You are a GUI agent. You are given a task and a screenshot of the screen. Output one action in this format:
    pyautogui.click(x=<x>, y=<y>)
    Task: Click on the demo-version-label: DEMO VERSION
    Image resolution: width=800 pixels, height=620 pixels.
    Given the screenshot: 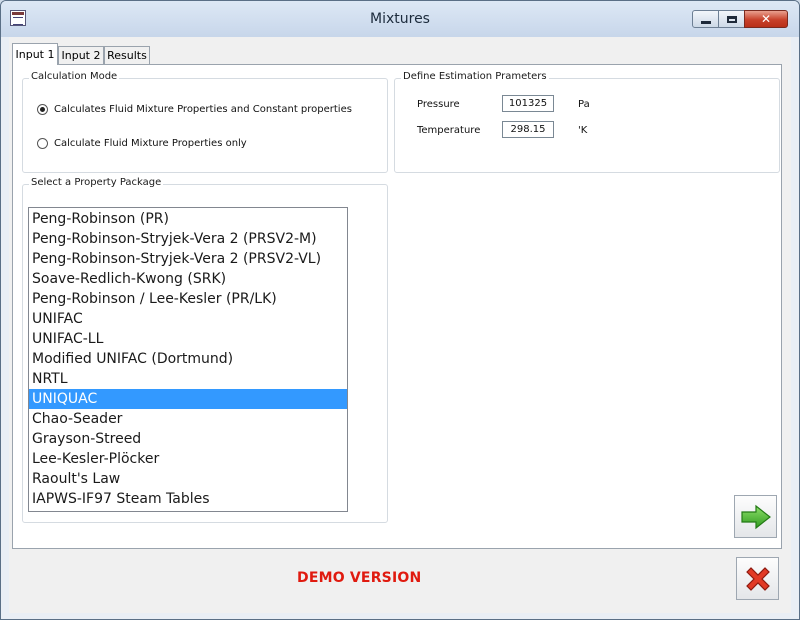 What is the action you would take?
    pyautogui.click(x=359, y=578)
    